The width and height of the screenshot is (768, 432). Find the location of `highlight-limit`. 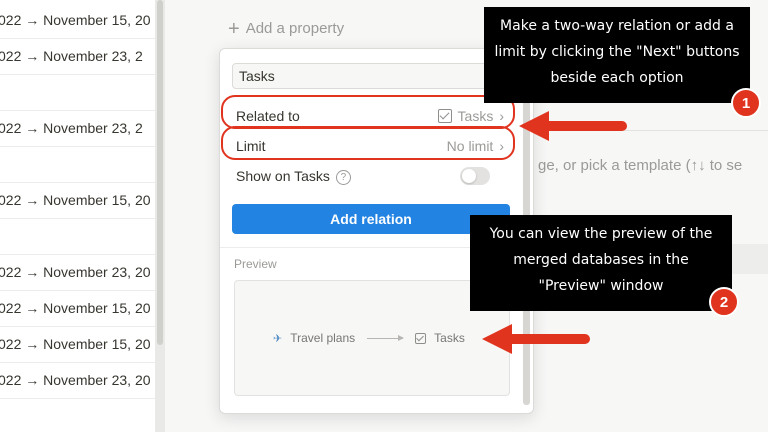

highlight-limit is located at coordinates (368, 143).